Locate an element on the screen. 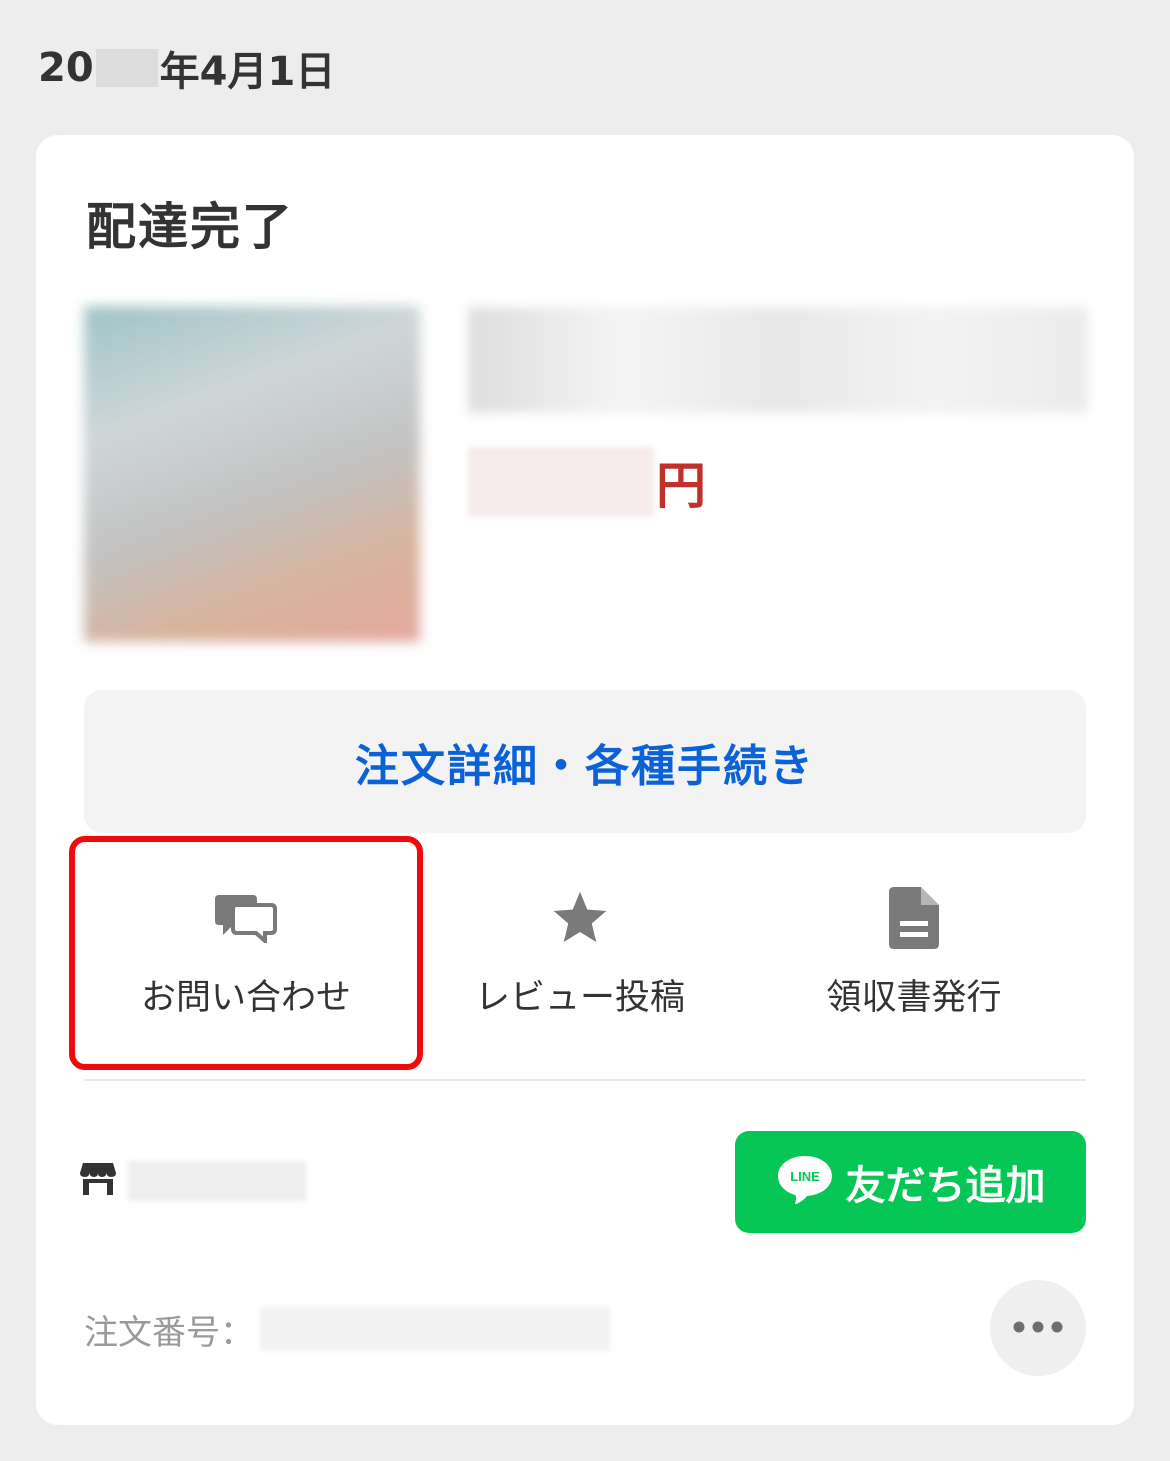 The height and width of the screenshot is (1461, 1170). document-icon is located at coordinates (914, 918).